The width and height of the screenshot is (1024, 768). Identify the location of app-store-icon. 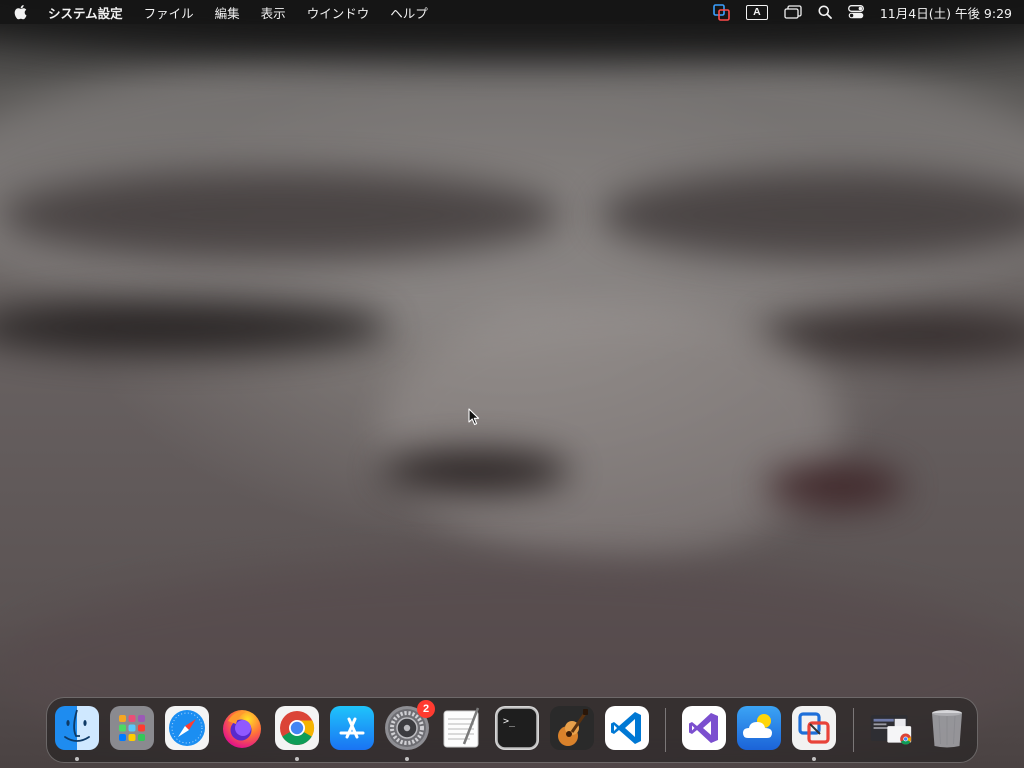
(352, 728).